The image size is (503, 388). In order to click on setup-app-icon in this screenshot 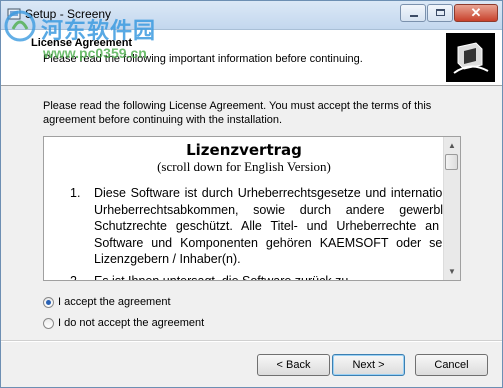, I will do `click(14, 14)`.